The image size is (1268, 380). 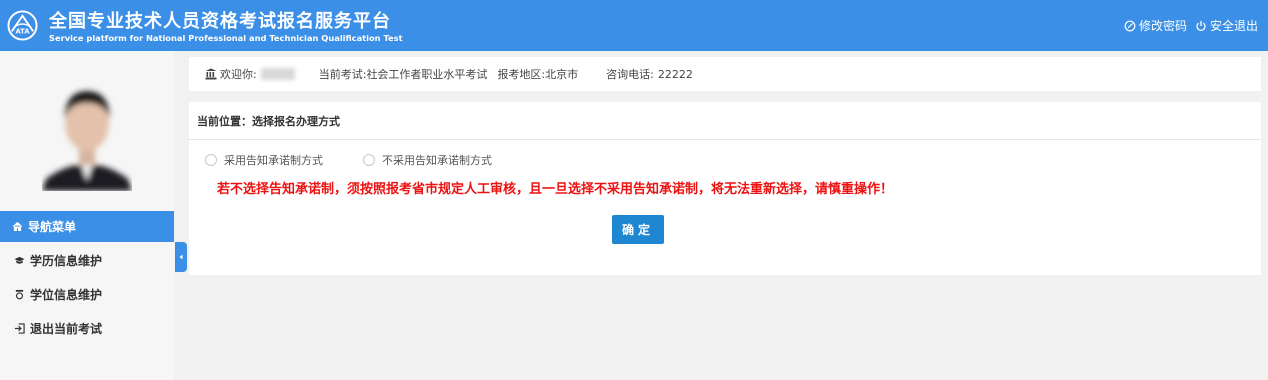 What do you see at coordinates (562, 74) in the screenshot?
I see `region-value: 北京市` at bounding box center [562, 74].